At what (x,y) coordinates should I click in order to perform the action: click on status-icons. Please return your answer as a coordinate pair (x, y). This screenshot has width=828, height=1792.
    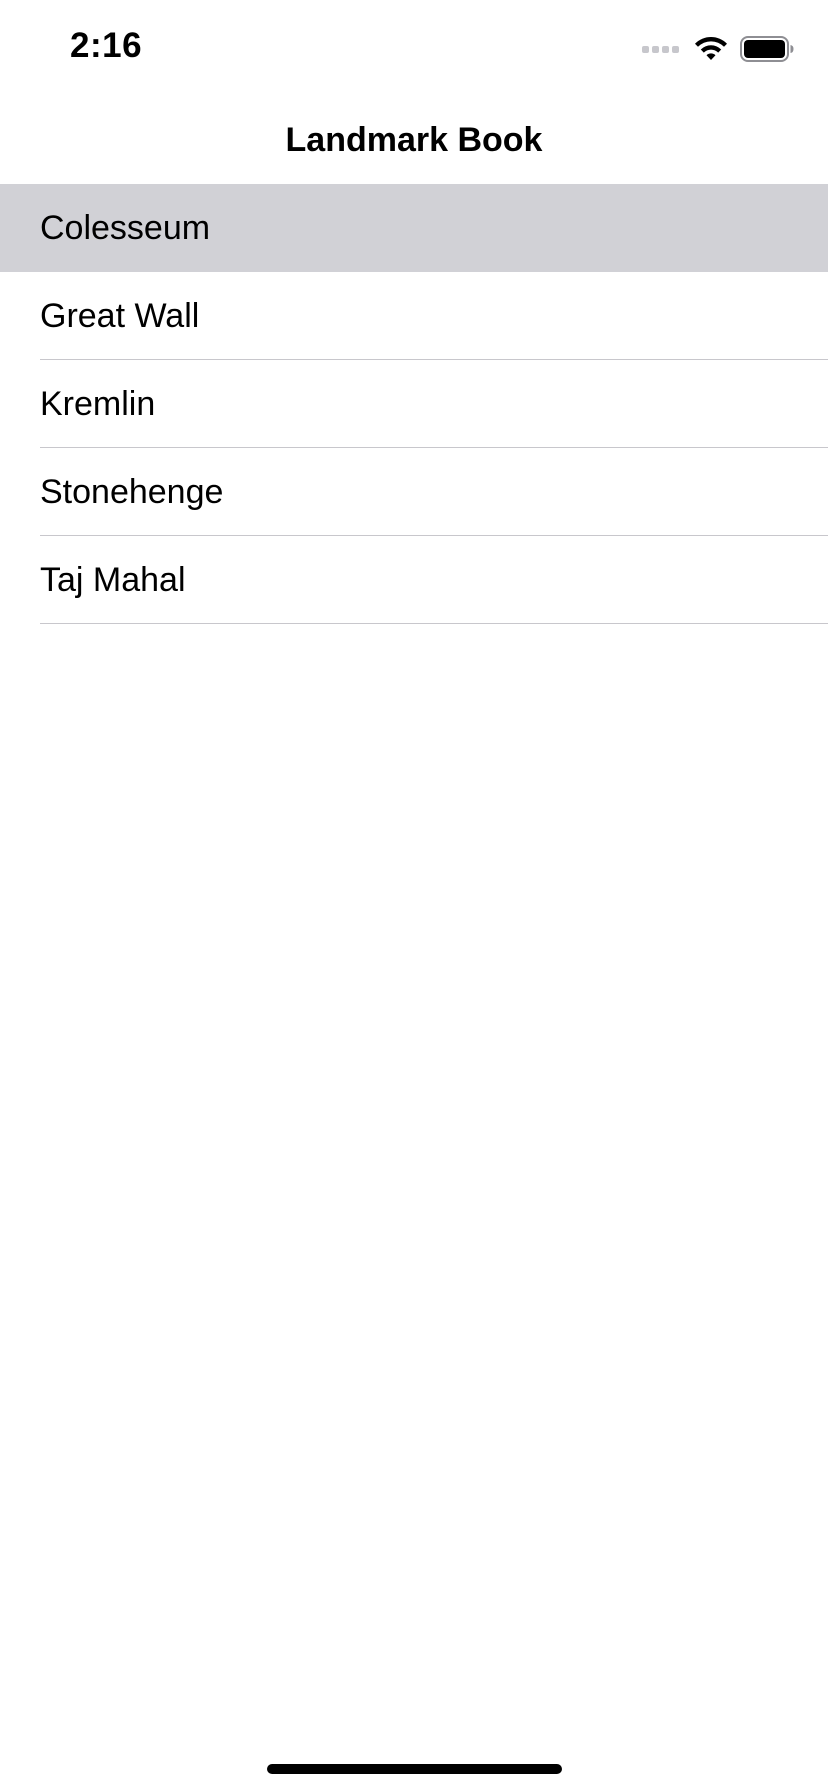
    Looking at the image, I should click on (718, 49).